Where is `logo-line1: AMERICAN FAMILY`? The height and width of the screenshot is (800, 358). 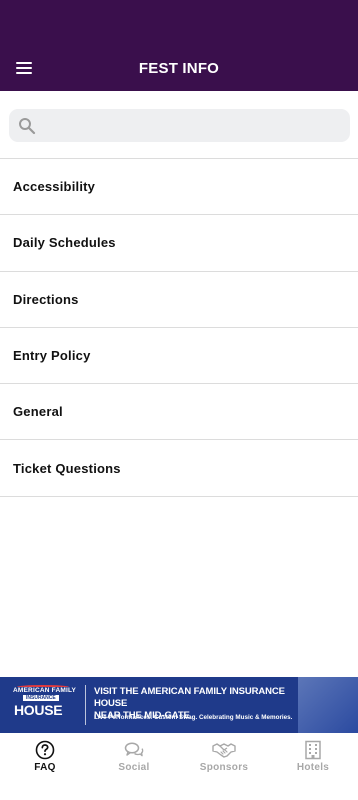
logo-line1: AMERICAN FAMILY is located at coordinates (45, 690).